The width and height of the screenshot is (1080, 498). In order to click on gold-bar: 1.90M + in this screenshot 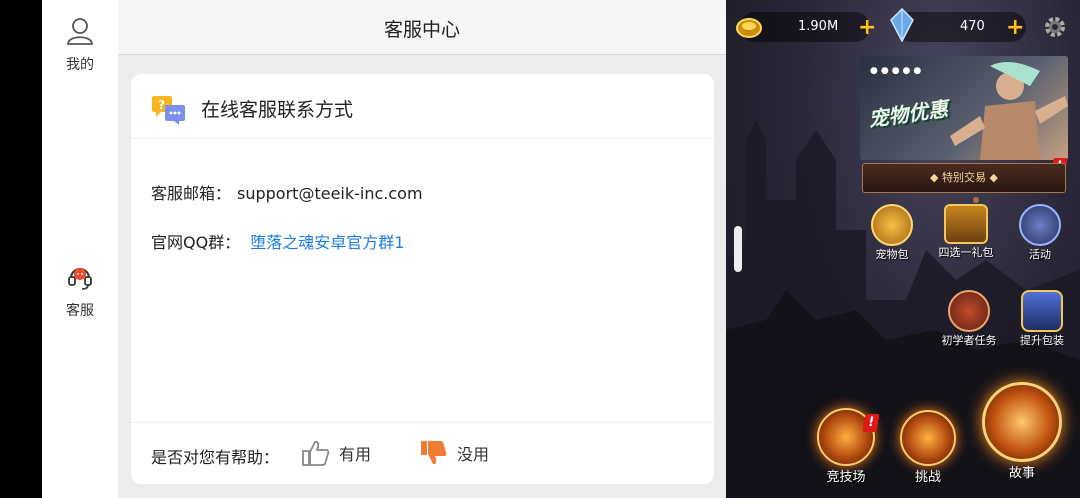, I will do `click(806, 27)`.